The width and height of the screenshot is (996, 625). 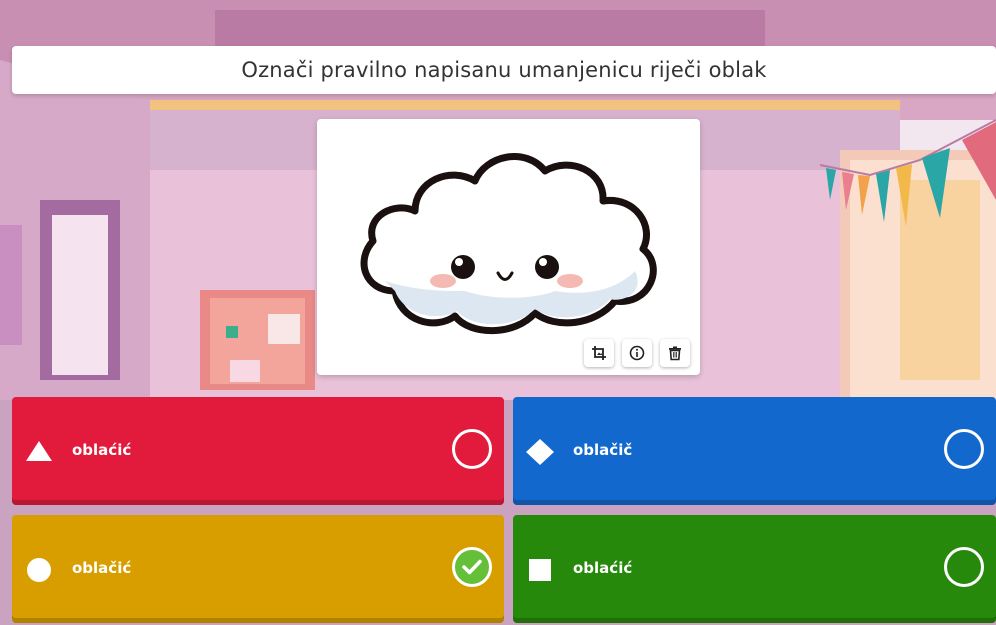 What do you see at coordinates (603, 450) in the screenshot?
I see `answer-label: oblačič` at bounding box center [603, 450].